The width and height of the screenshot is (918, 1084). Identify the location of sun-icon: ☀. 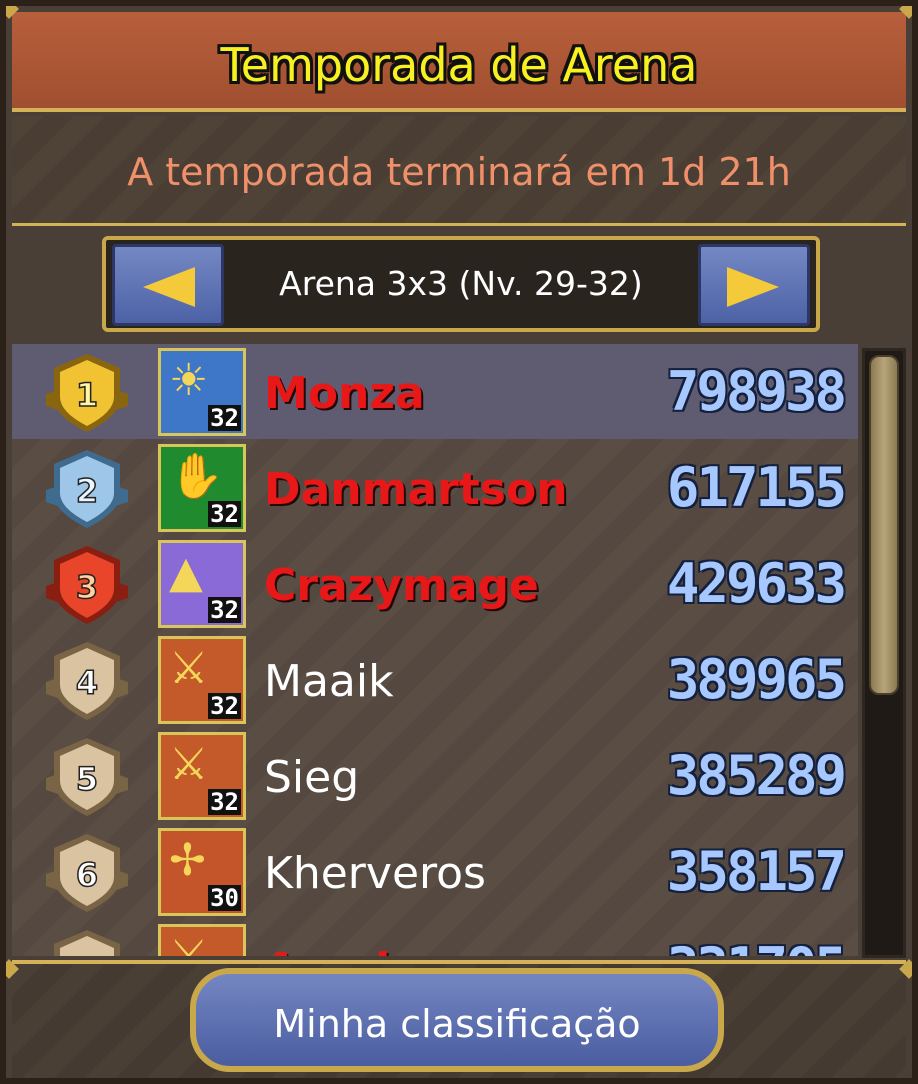
(189, 380).